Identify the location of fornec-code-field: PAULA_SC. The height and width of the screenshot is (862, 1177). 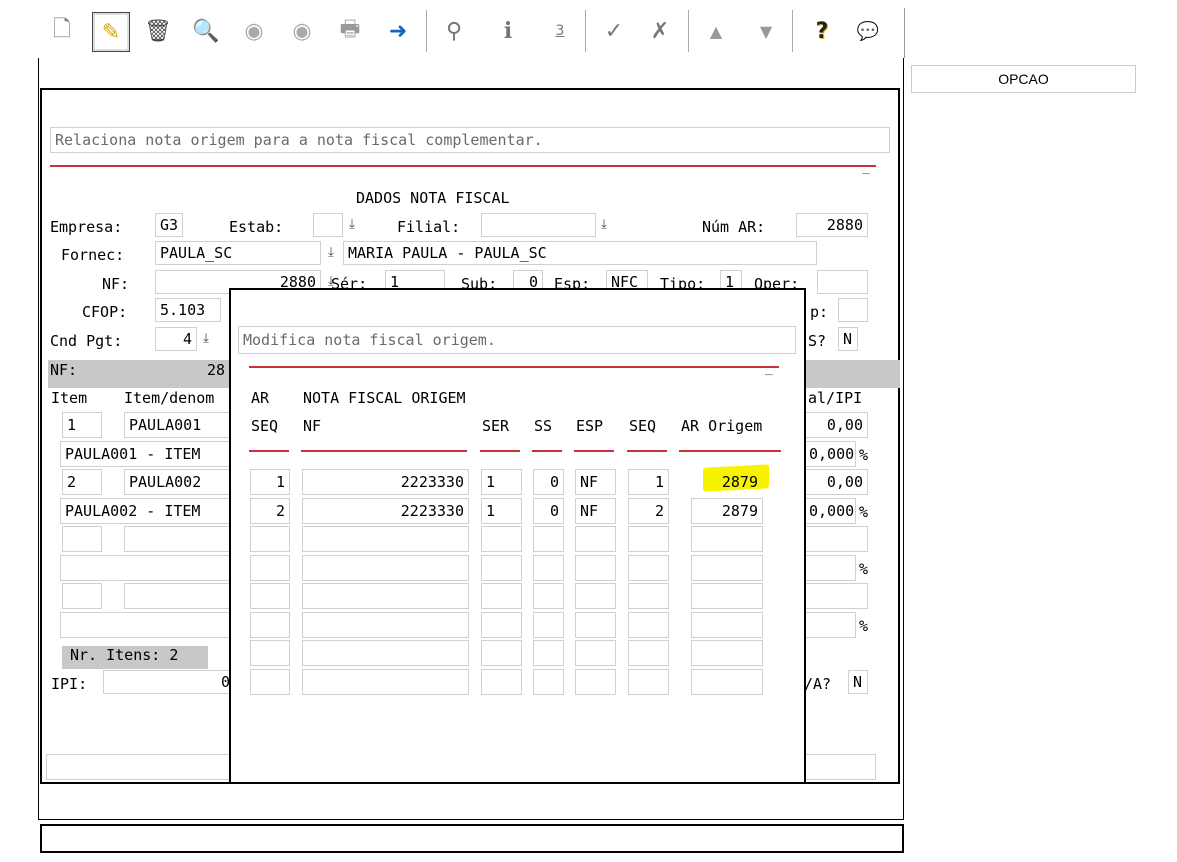
(238, 253).